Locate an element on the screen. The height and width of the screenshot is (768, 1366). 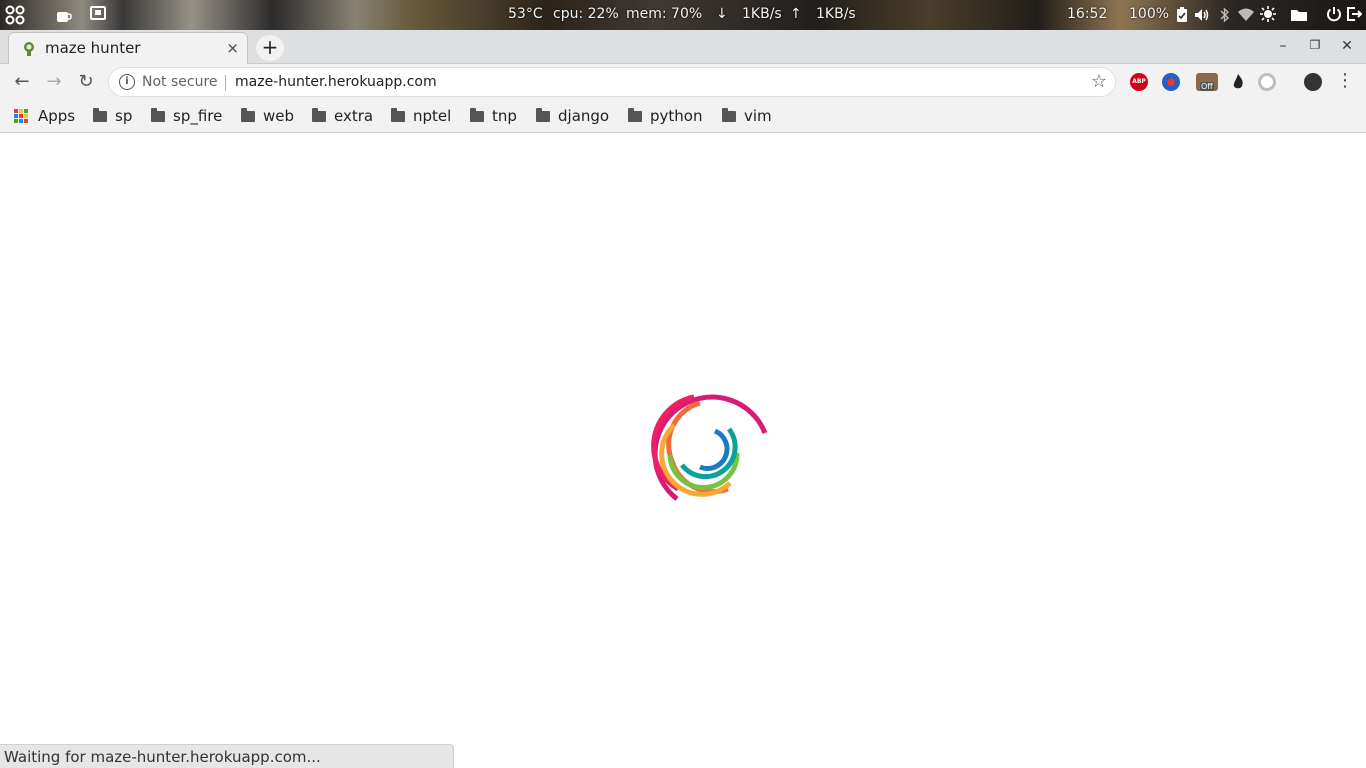
bookmark-folder-tnp: tnp is located at coordinates (493, 116).